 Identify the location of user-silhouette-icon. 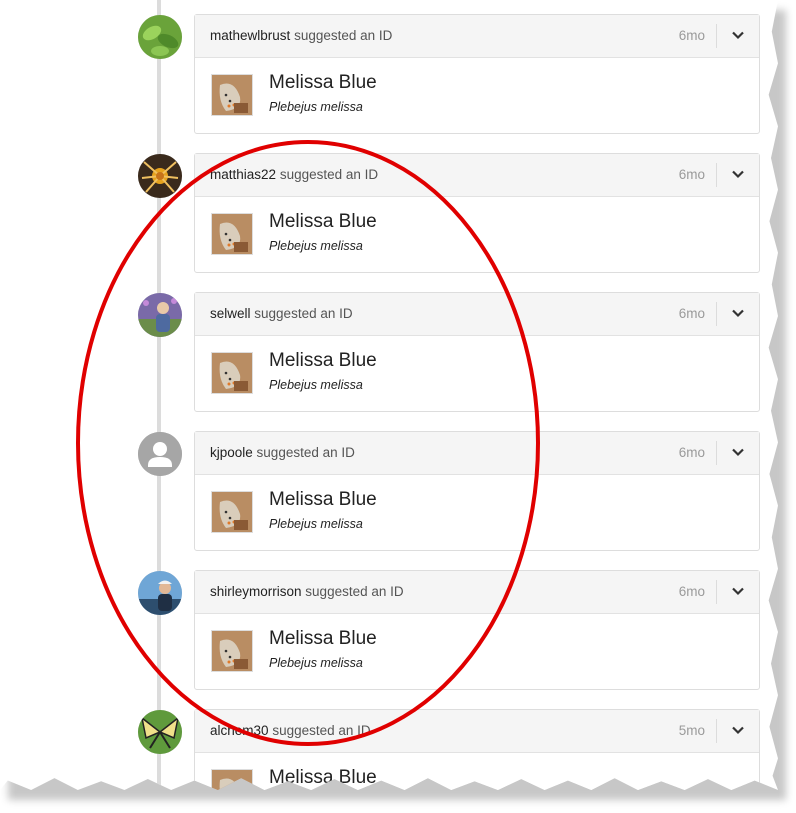
(160, 454).